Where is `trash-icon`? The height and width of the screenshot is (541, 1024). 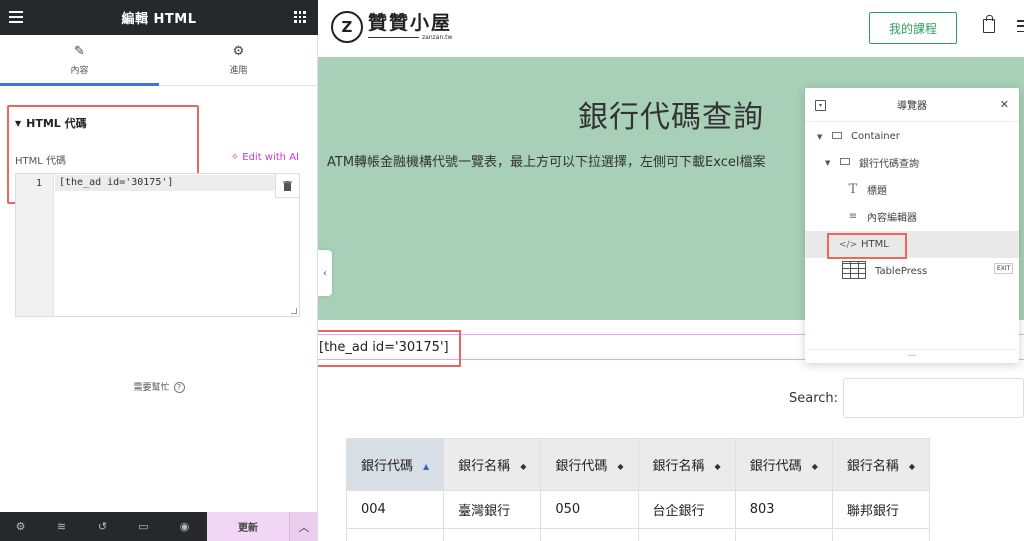 trash-icon is located at coordinates (287, 186).